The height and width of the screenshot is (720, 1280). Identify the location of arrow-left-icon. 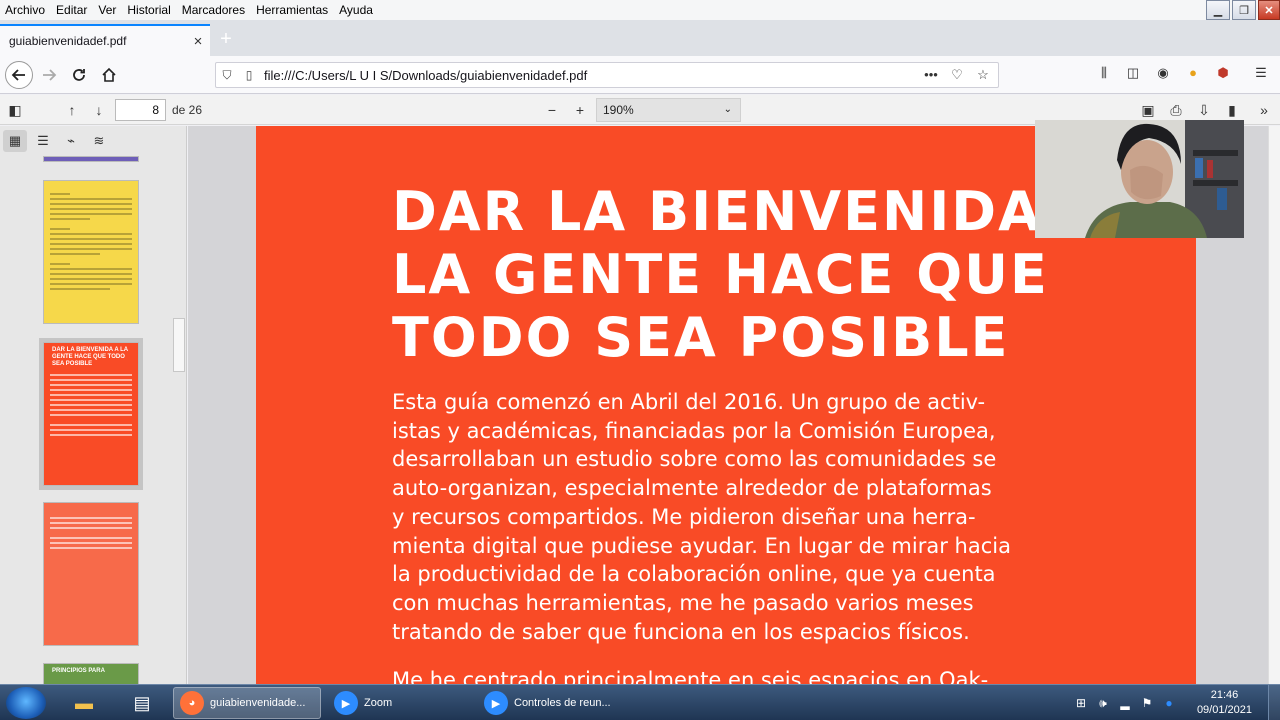
(18, 75).